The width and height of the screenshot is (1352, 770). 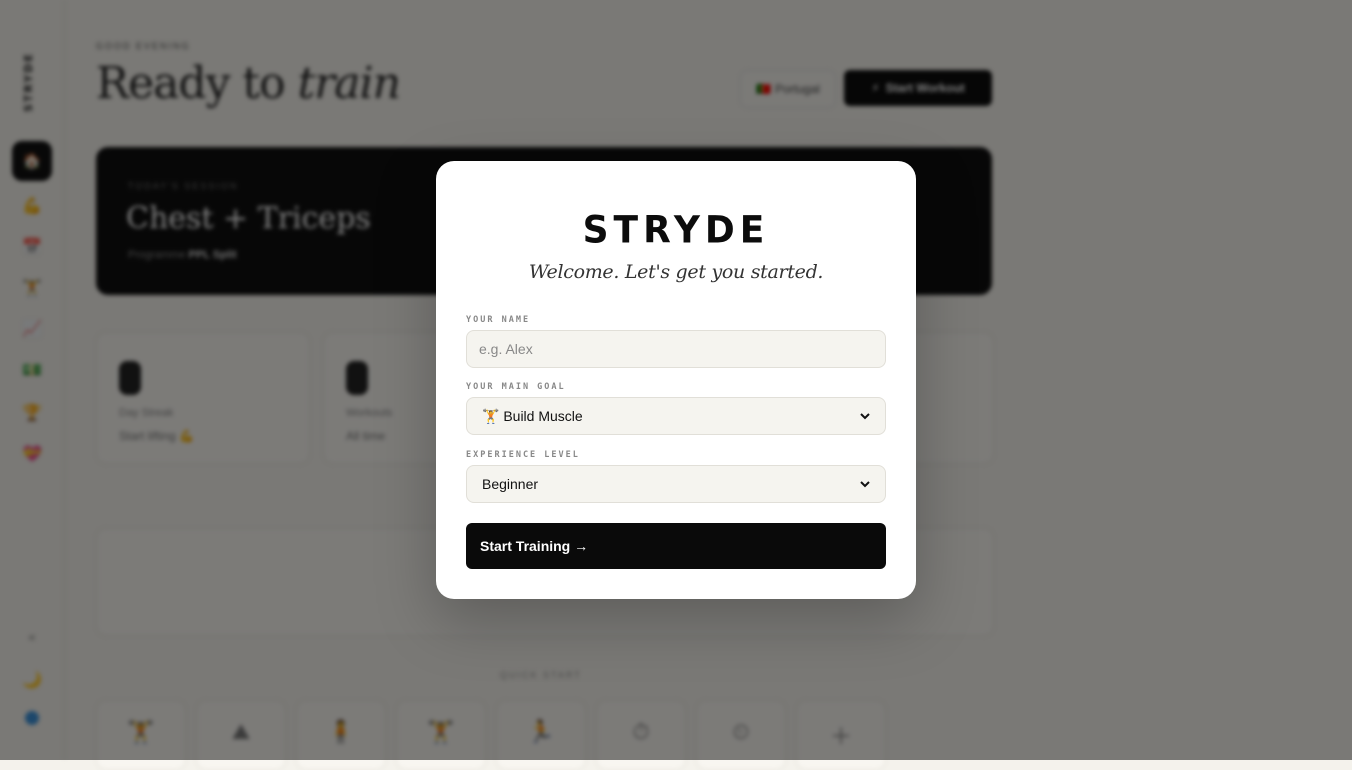 I want to click on goal-select: 🏋️ Build Muscle, so click(x=676, y=416).